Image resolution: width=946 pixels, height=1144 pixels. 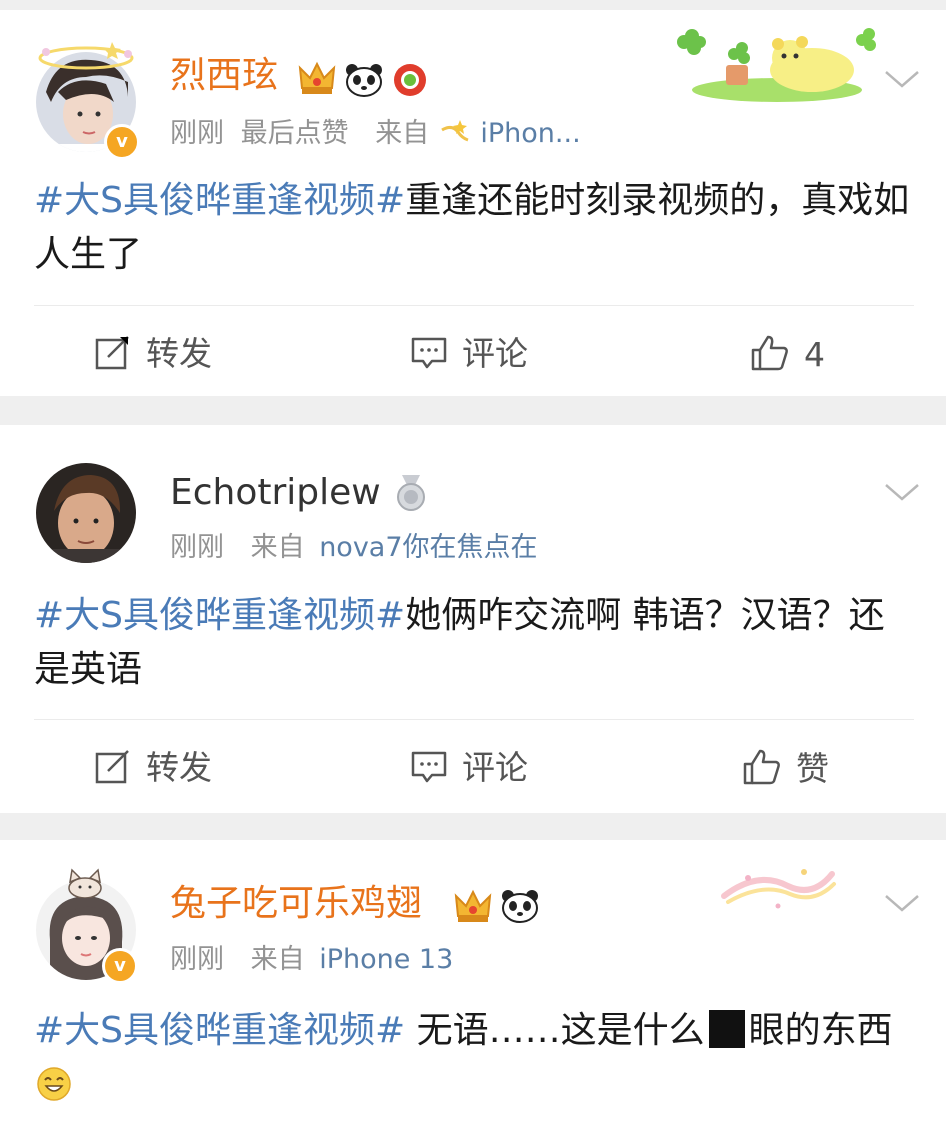 I want to click on username: Echotriplew, so click(x=275, y=493).